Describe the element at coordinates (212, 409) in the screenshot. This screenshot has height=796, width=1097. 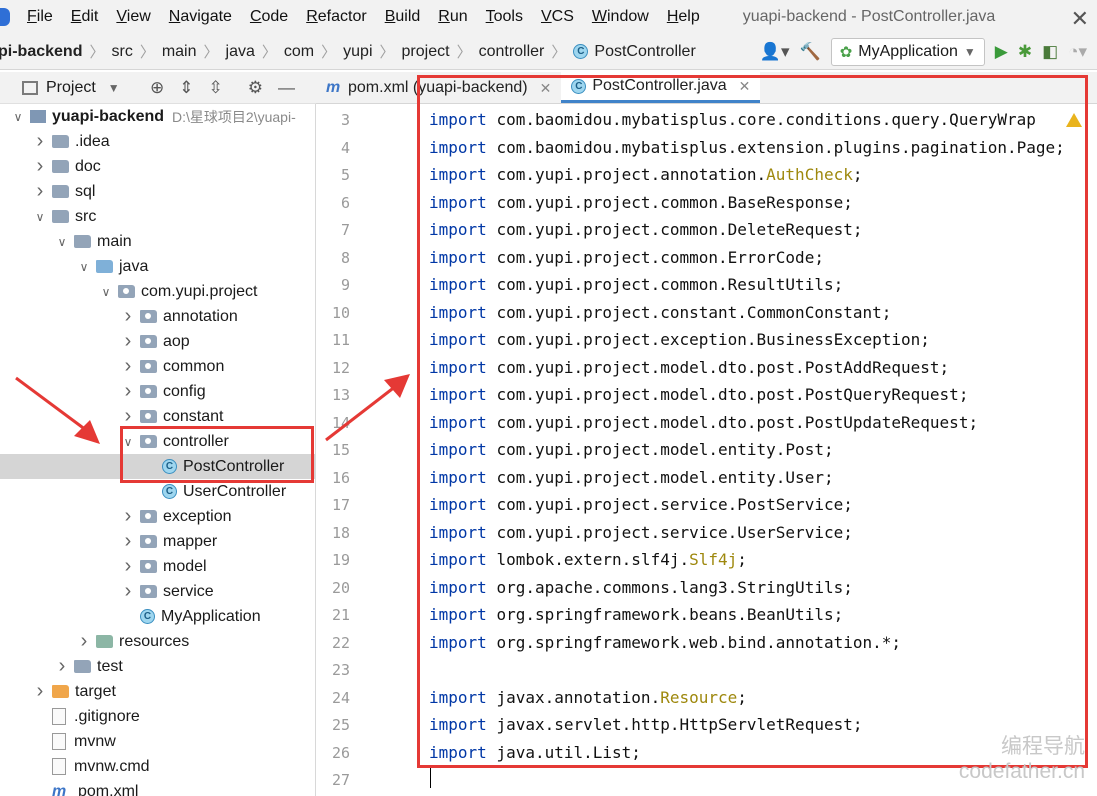
I see `annotation-arrows` at that location.